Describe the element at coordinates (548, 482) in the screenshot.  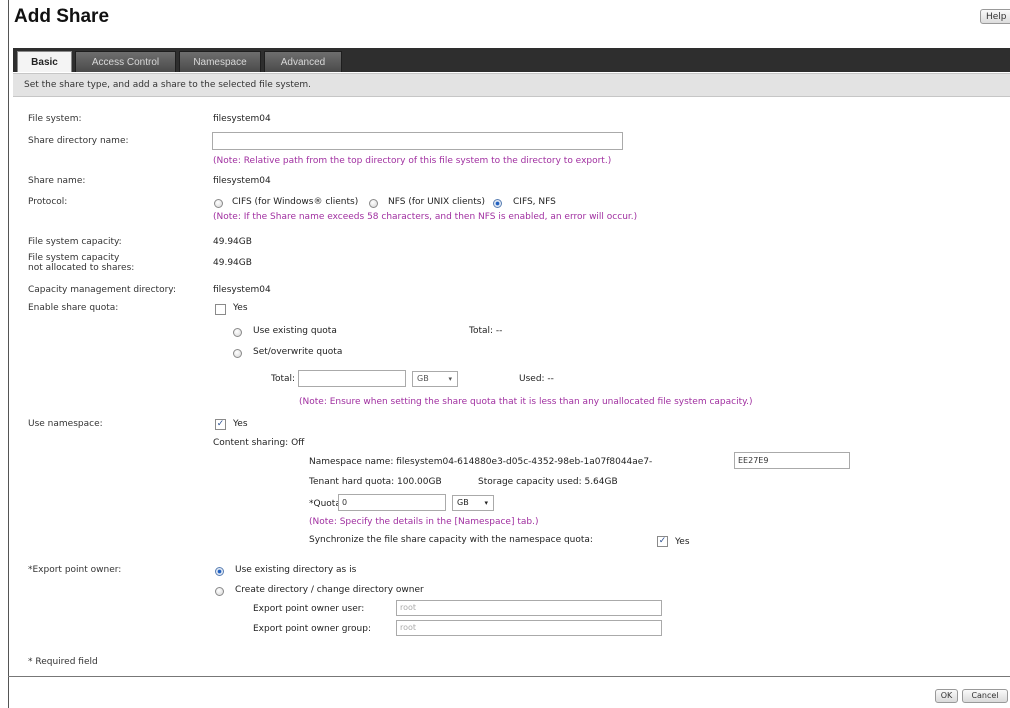
I see `storage-capacity-used: Storage capacity used: 5.64GB` at that location.